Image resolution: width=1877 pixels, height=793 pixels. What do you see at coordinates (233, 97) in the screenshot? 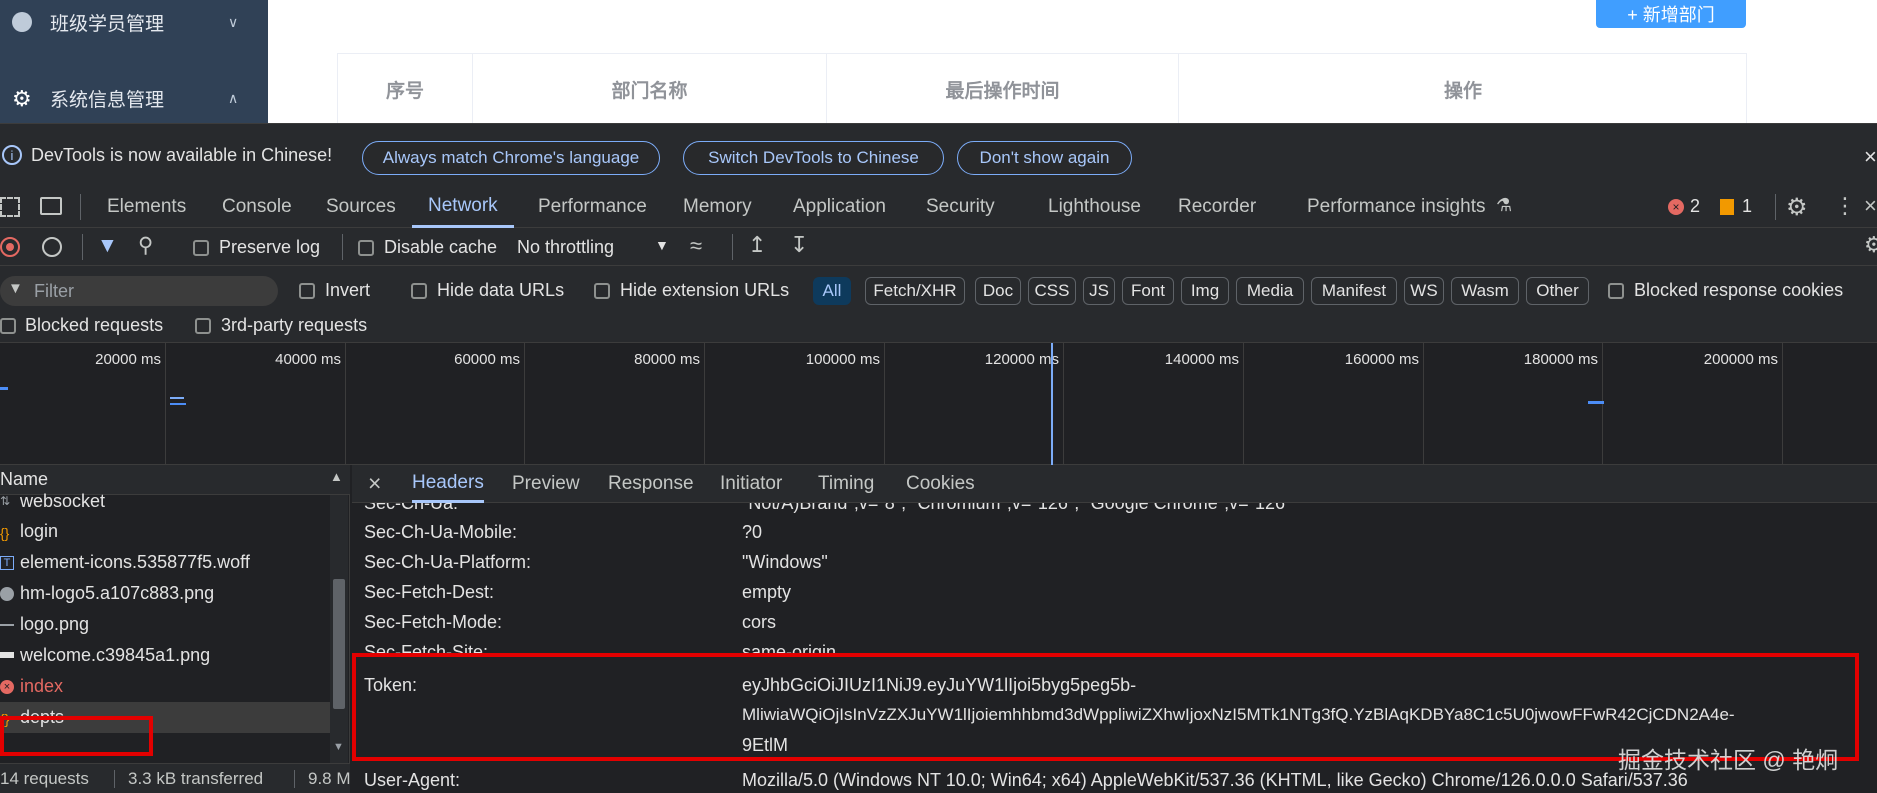
I see `chevron-up-icon: ∧` at bounding box center [233, 97].